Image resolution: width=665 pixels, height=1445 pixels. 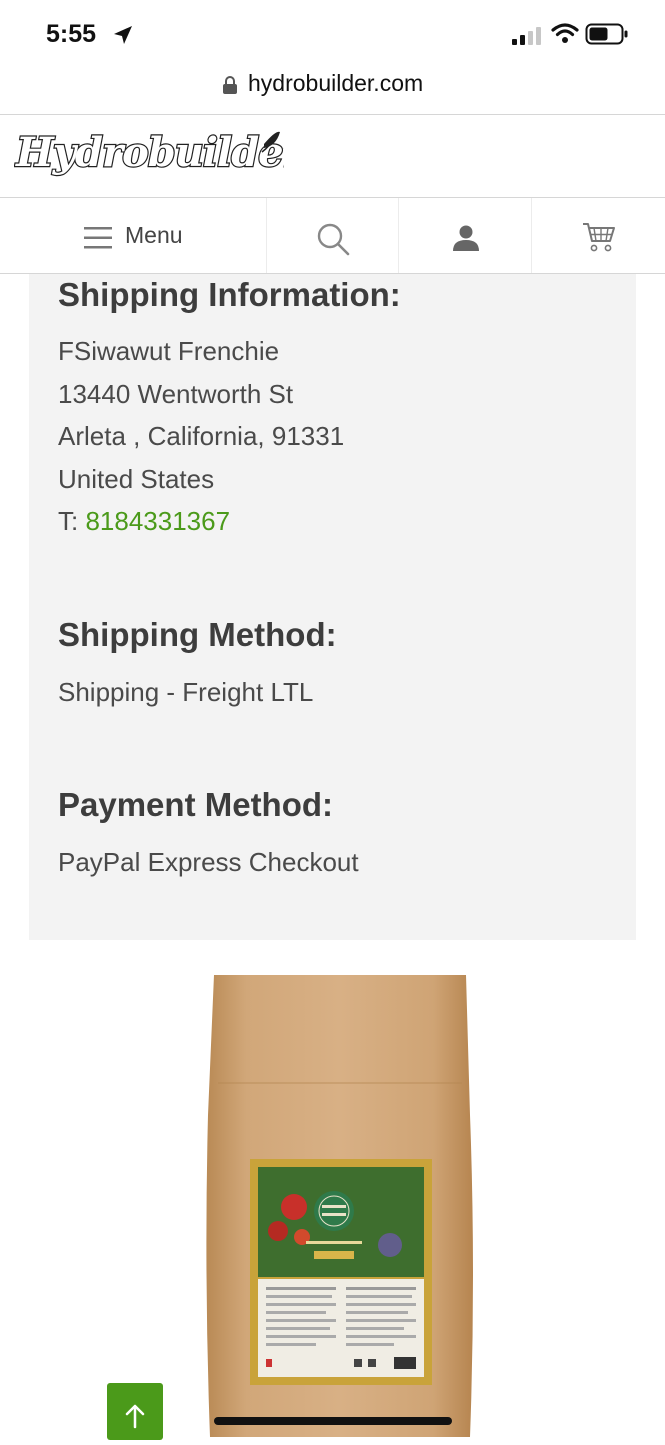 What do you see at coordinates (71, 34) in the screenshot?
I see `status-time: 5:55` at bounding box center [71, 34].